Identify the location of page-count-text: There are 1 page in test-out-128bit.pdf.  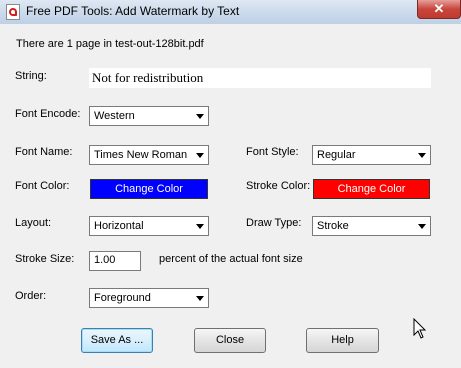
(110, 44).